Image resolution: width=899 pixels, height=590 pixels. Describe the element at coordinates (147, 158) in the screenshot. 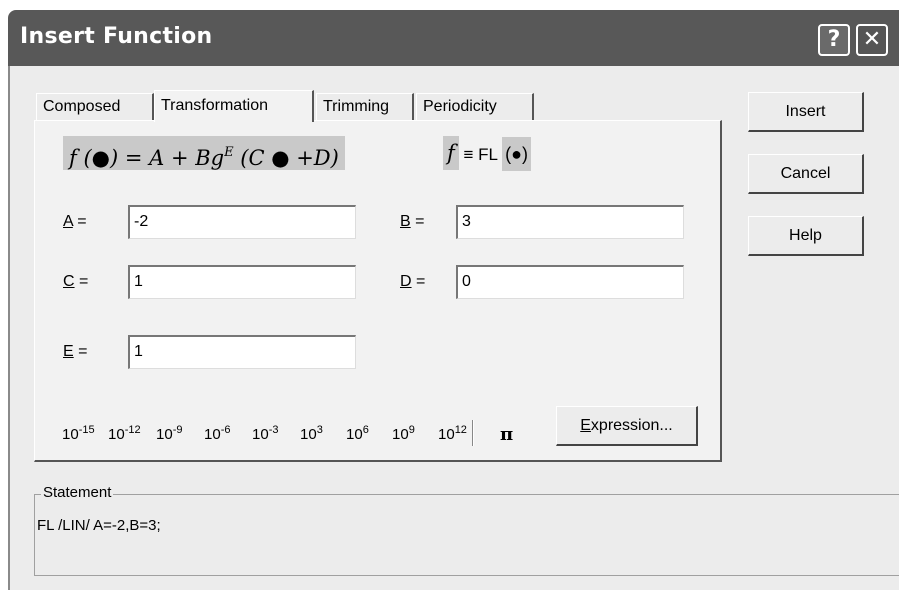

I see `formula-lhs: f (●) = A + Bg` at that location.